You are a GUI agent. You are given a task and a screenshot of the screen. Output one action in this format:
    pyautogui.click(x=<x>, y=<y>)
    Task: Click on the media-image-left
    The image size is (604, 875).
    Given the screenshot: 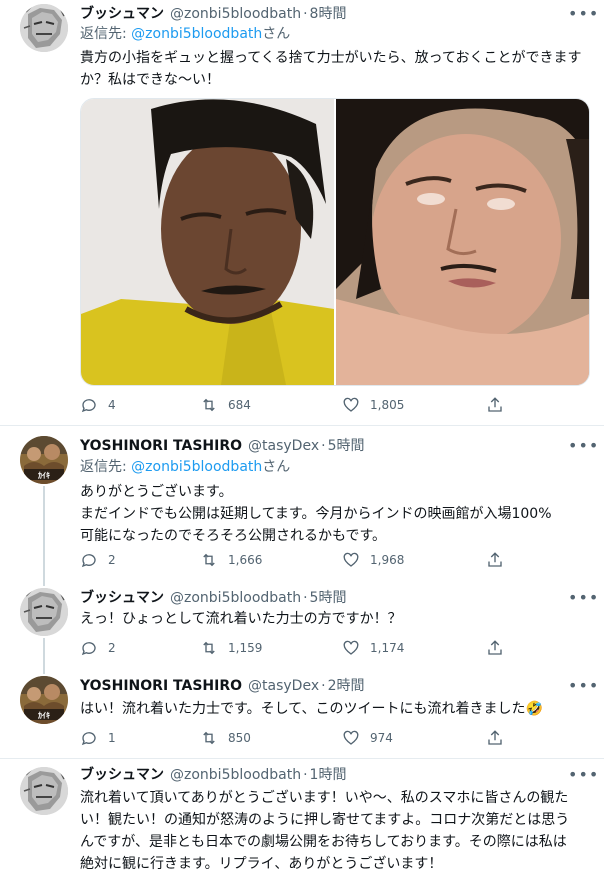 What is the action you would take?
    pyautogui.click(x=207, y=242)
    